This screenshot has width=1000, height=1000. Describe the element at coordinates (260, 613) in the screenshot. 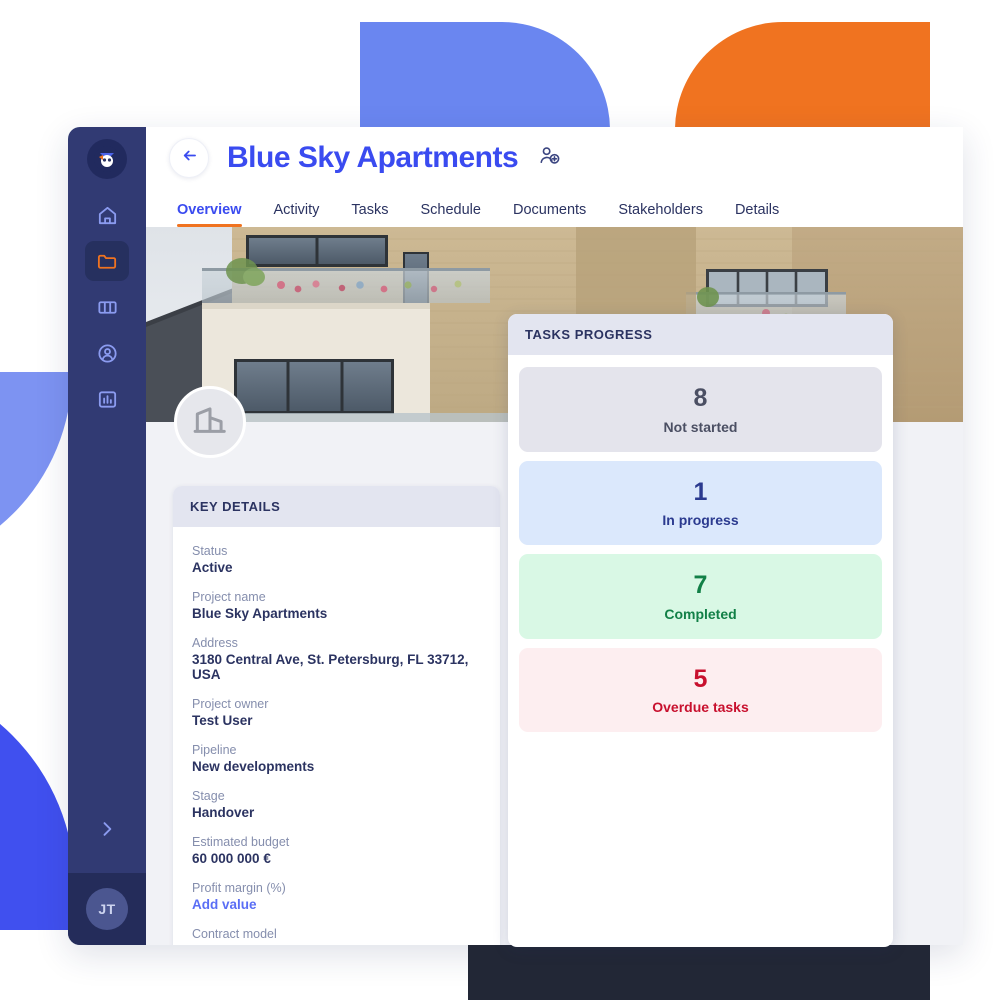

I see `detail-value: Blue Sky Apartments` at that location.